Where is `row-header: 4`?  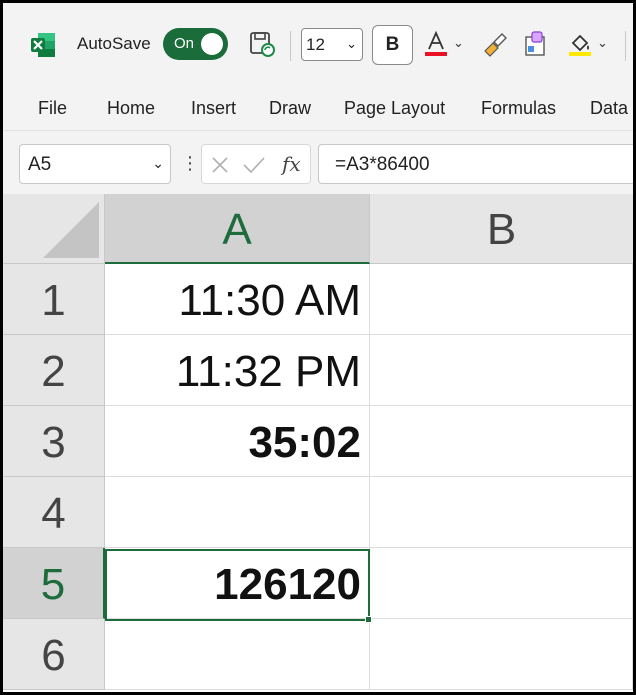 row-header: 4 is located at coordinates (54, 512).